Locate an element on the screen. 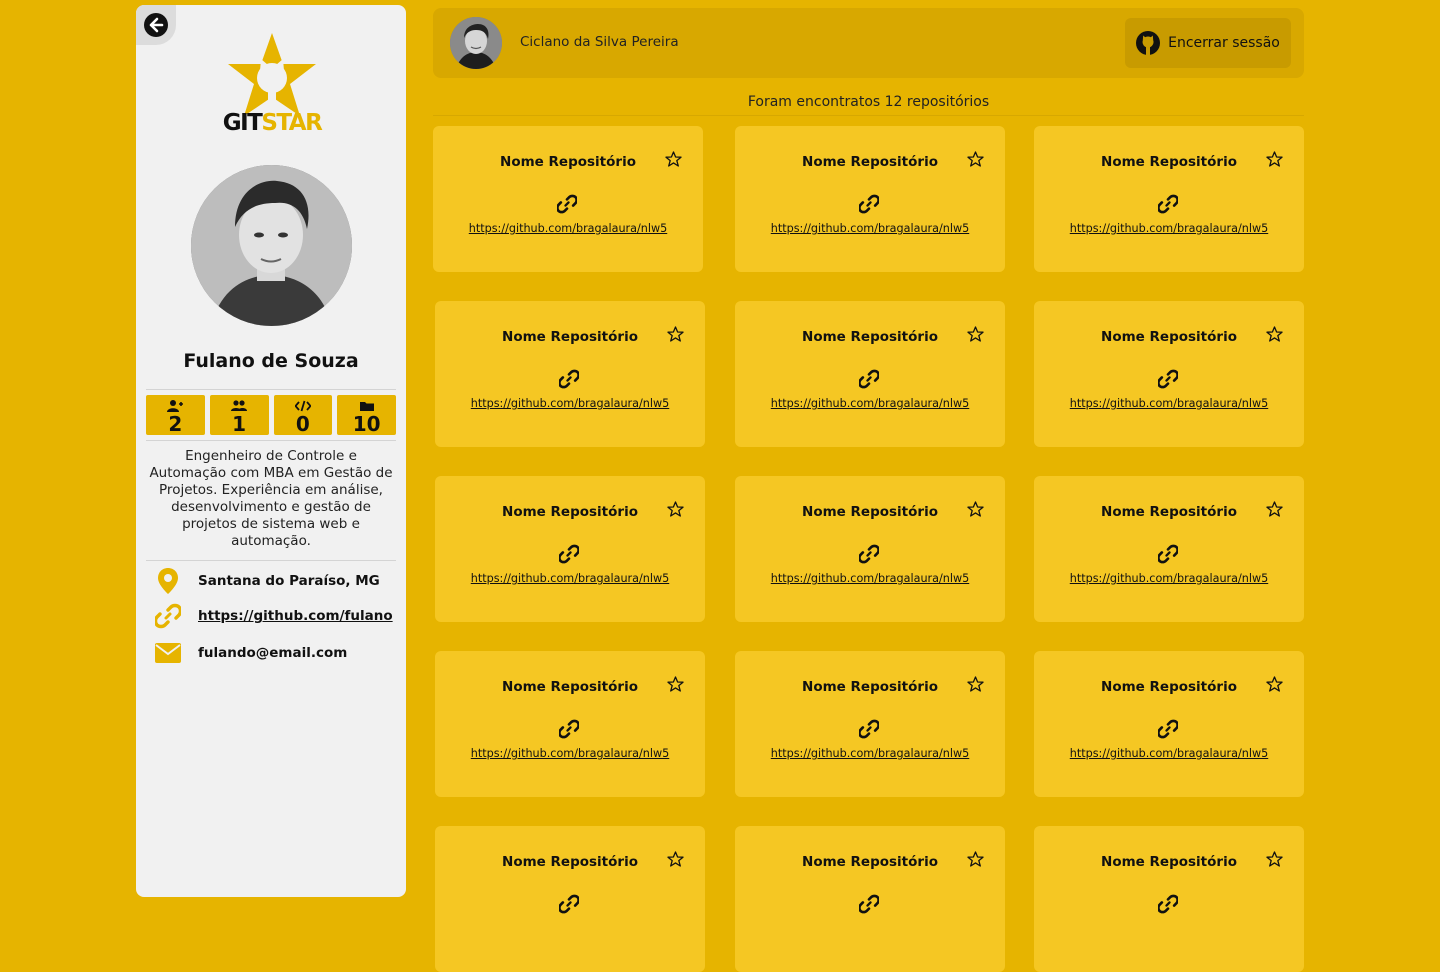 This screenshot has width=1440, height=972. location-text: Santana do Paraíso, MG is located at coordinates (289, 581).